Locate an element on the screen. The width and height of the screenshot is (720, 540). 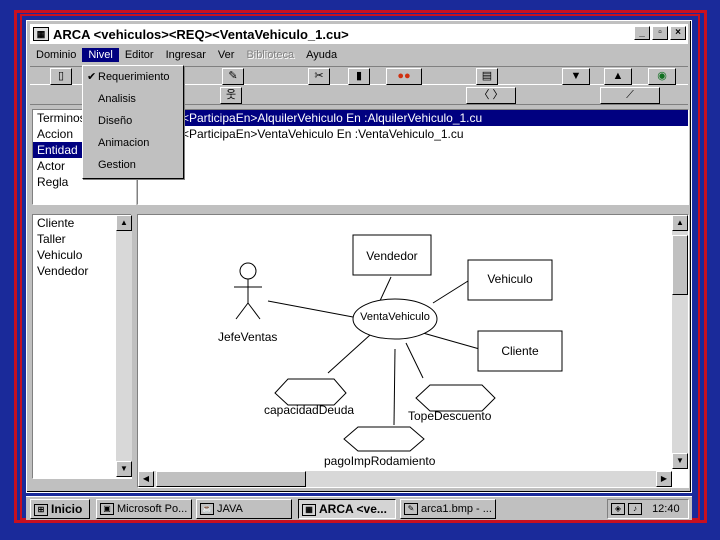
scroll-left-icon: ◀ is located at coordinates (146, 479).